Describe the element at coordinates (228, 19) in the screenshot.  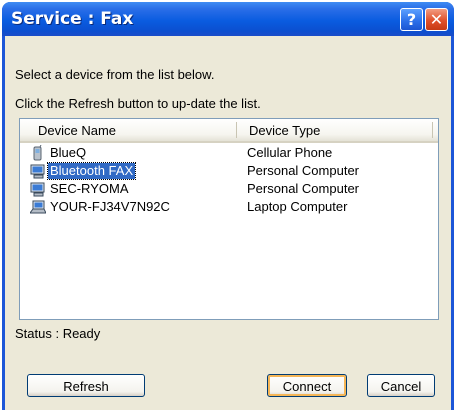
I see `title-bar: Service : Fax ? ✕` at that location.